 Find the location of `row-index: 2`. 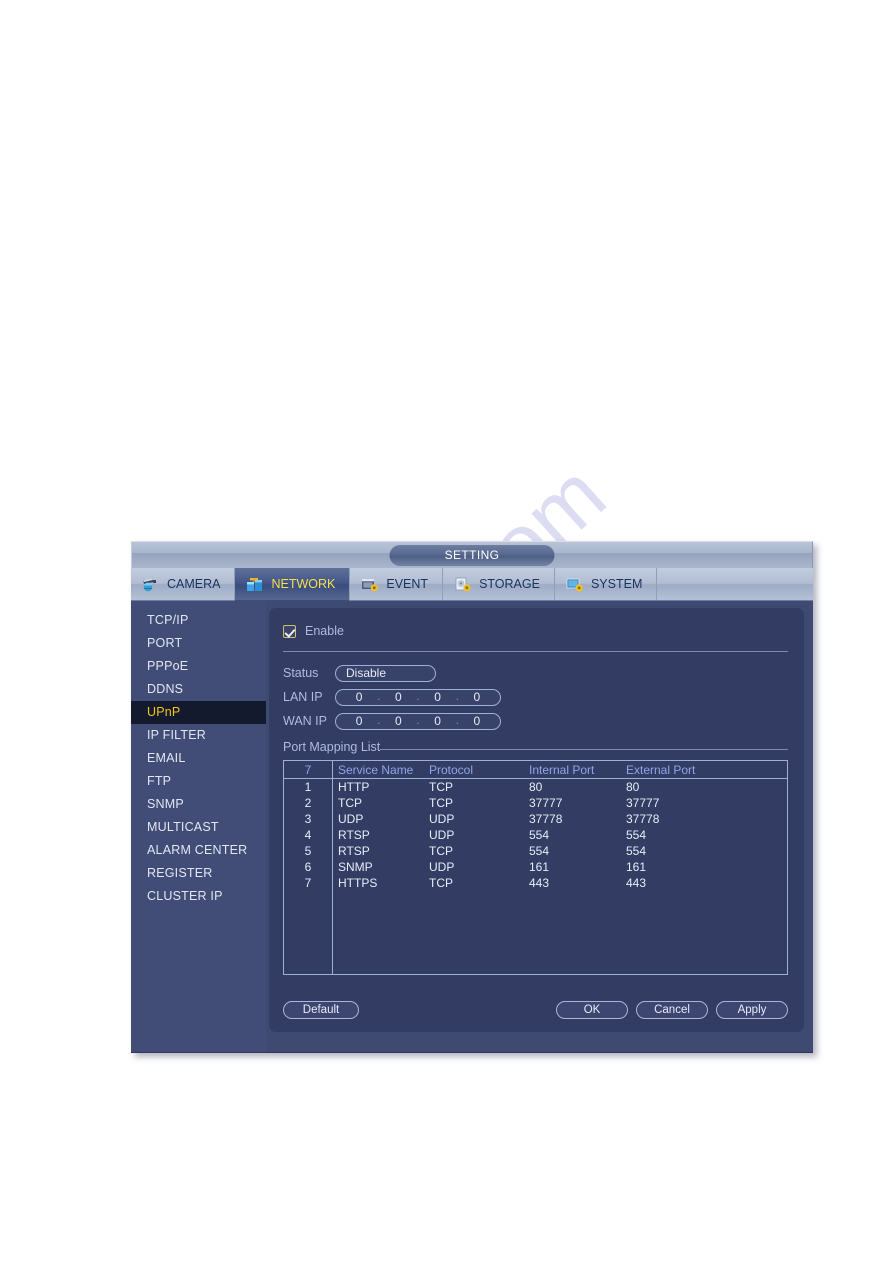

row-index: 2 is located at coordinates (308, 803).